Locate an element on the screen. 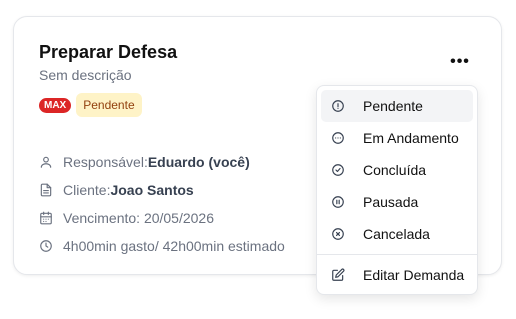  menu-item-editar-demanda: Editar Demanda is located at coordinates (397, 275).